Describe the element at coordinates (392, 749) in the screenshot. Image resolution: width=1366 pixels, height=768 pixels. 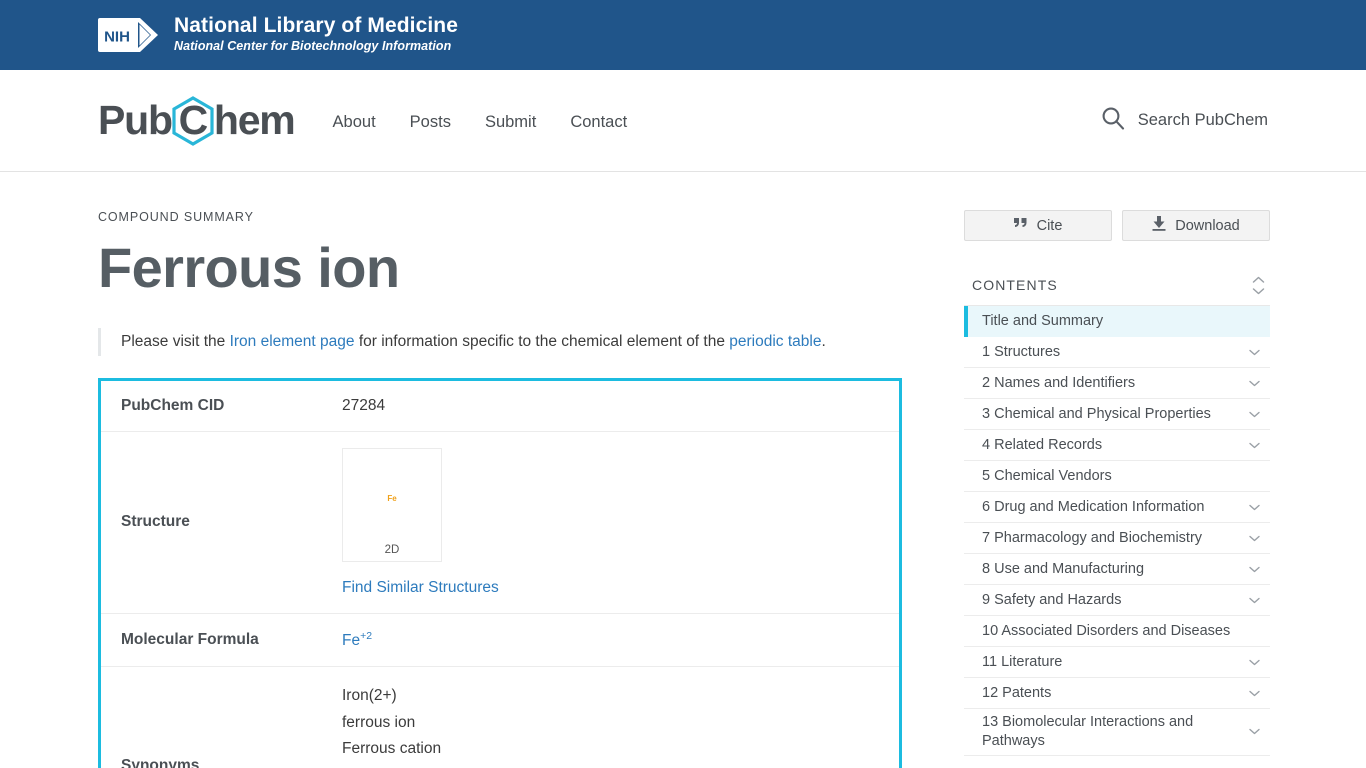
I see `list-item: Ferrous cation` at that location.